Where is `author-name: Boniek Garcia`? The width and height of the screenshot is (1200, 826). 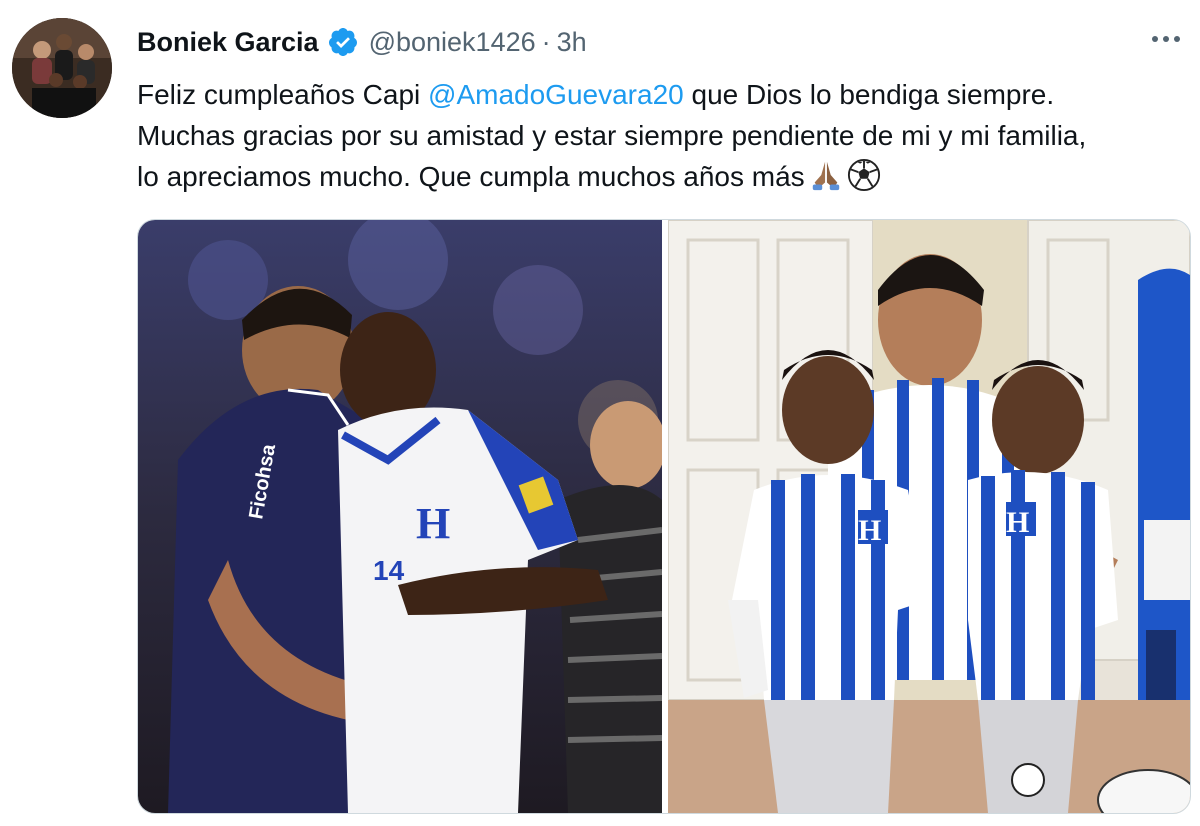 author-name: Boniek Garcia is located at coordinates (228, 42).